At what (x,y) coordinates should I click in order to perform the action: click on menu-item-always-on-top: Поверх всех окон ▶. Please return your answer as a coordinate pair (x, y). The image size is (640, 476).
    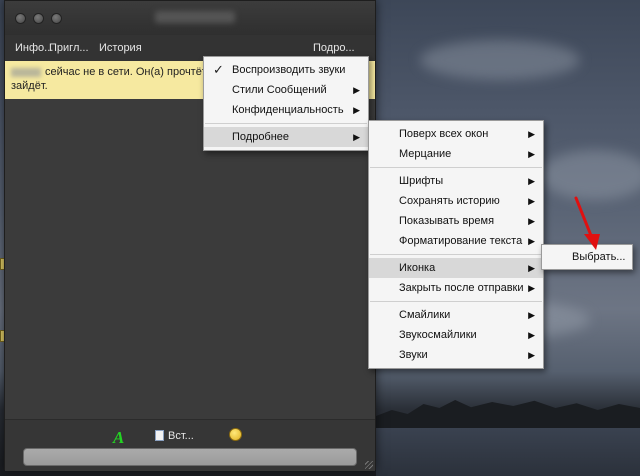
    Looking at the image, I should click on (456, 134).